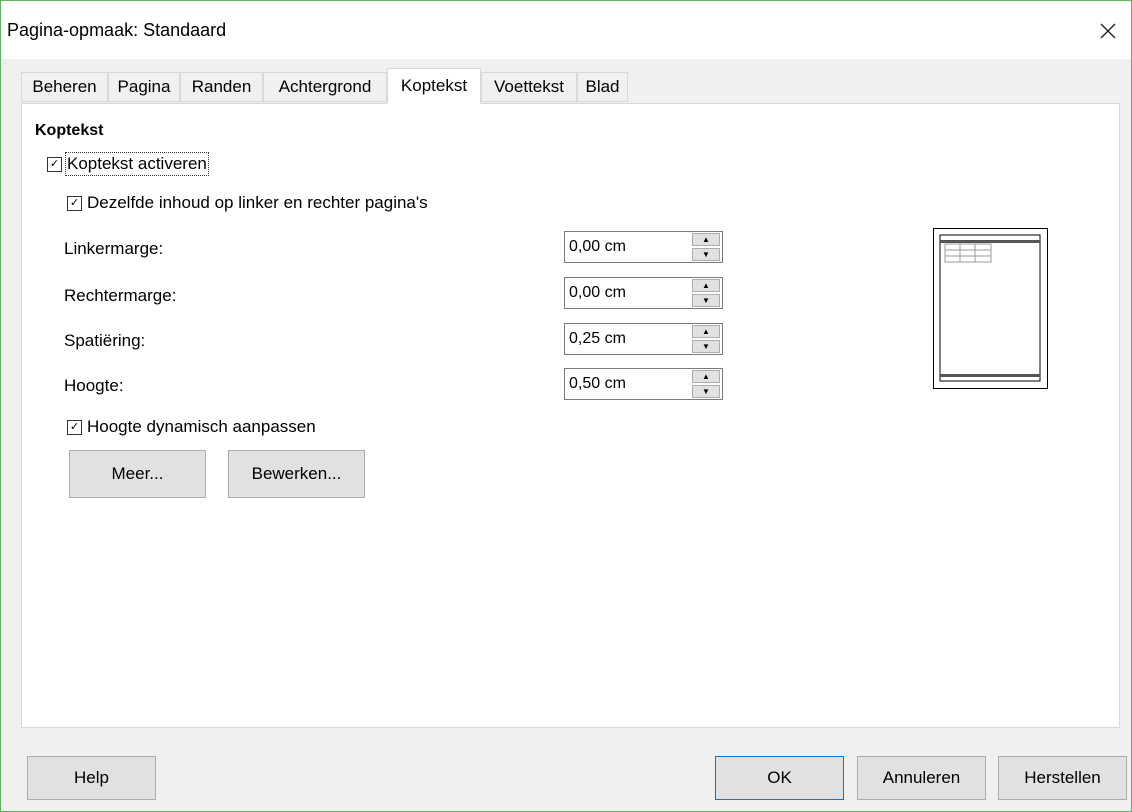  I want to click on autofit-height-checkbox: ✓ Hoogte dynamisch aanpassen, so click(191, 427).